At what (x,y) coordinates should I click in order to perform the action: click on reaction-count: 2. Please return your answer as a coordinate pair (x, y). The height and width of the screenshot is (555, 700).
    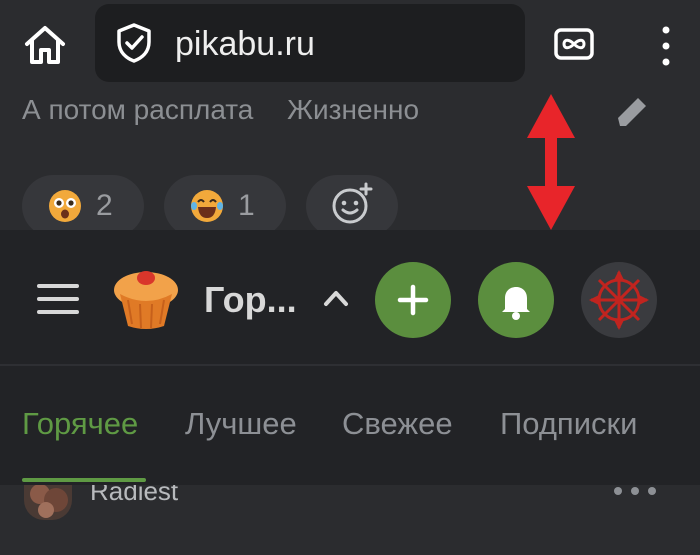
    Looking at the image, I should click on (104, 205).